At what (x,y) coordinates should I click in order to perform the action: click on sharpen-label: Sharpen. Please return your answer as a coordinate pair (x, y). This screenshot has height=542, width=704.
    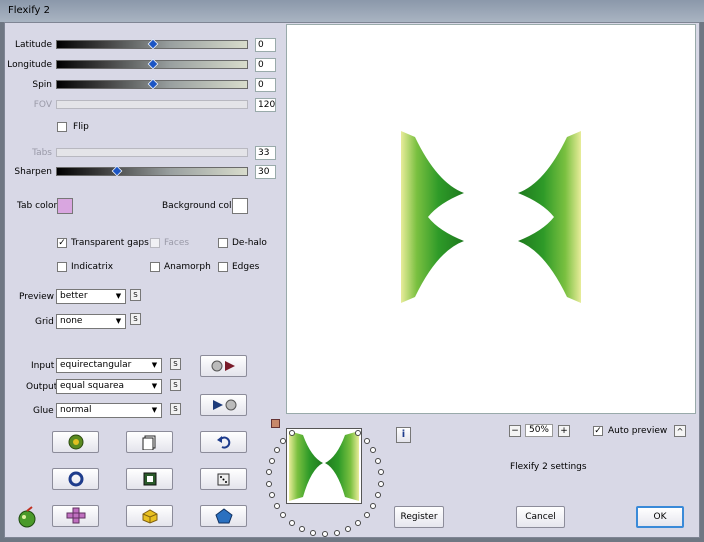
    Looking at the image, I should click on (33, 172).